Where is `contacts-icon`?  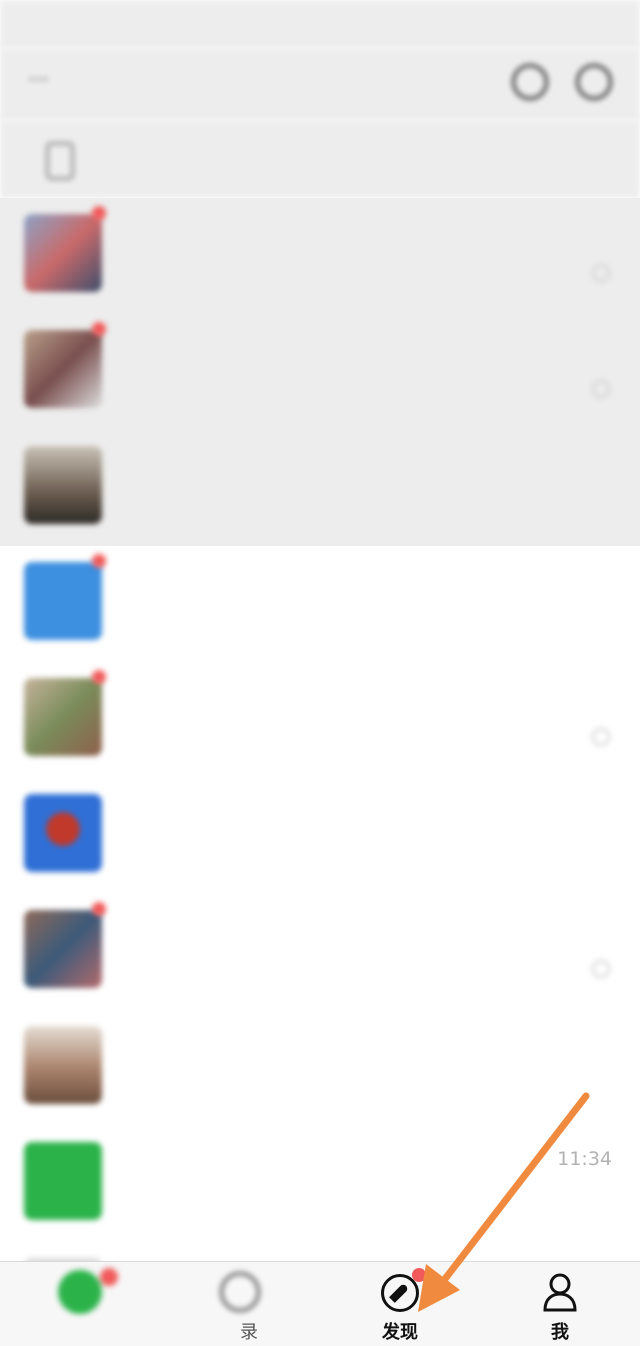
contacts-icon is located at coordinates (240, 1292).